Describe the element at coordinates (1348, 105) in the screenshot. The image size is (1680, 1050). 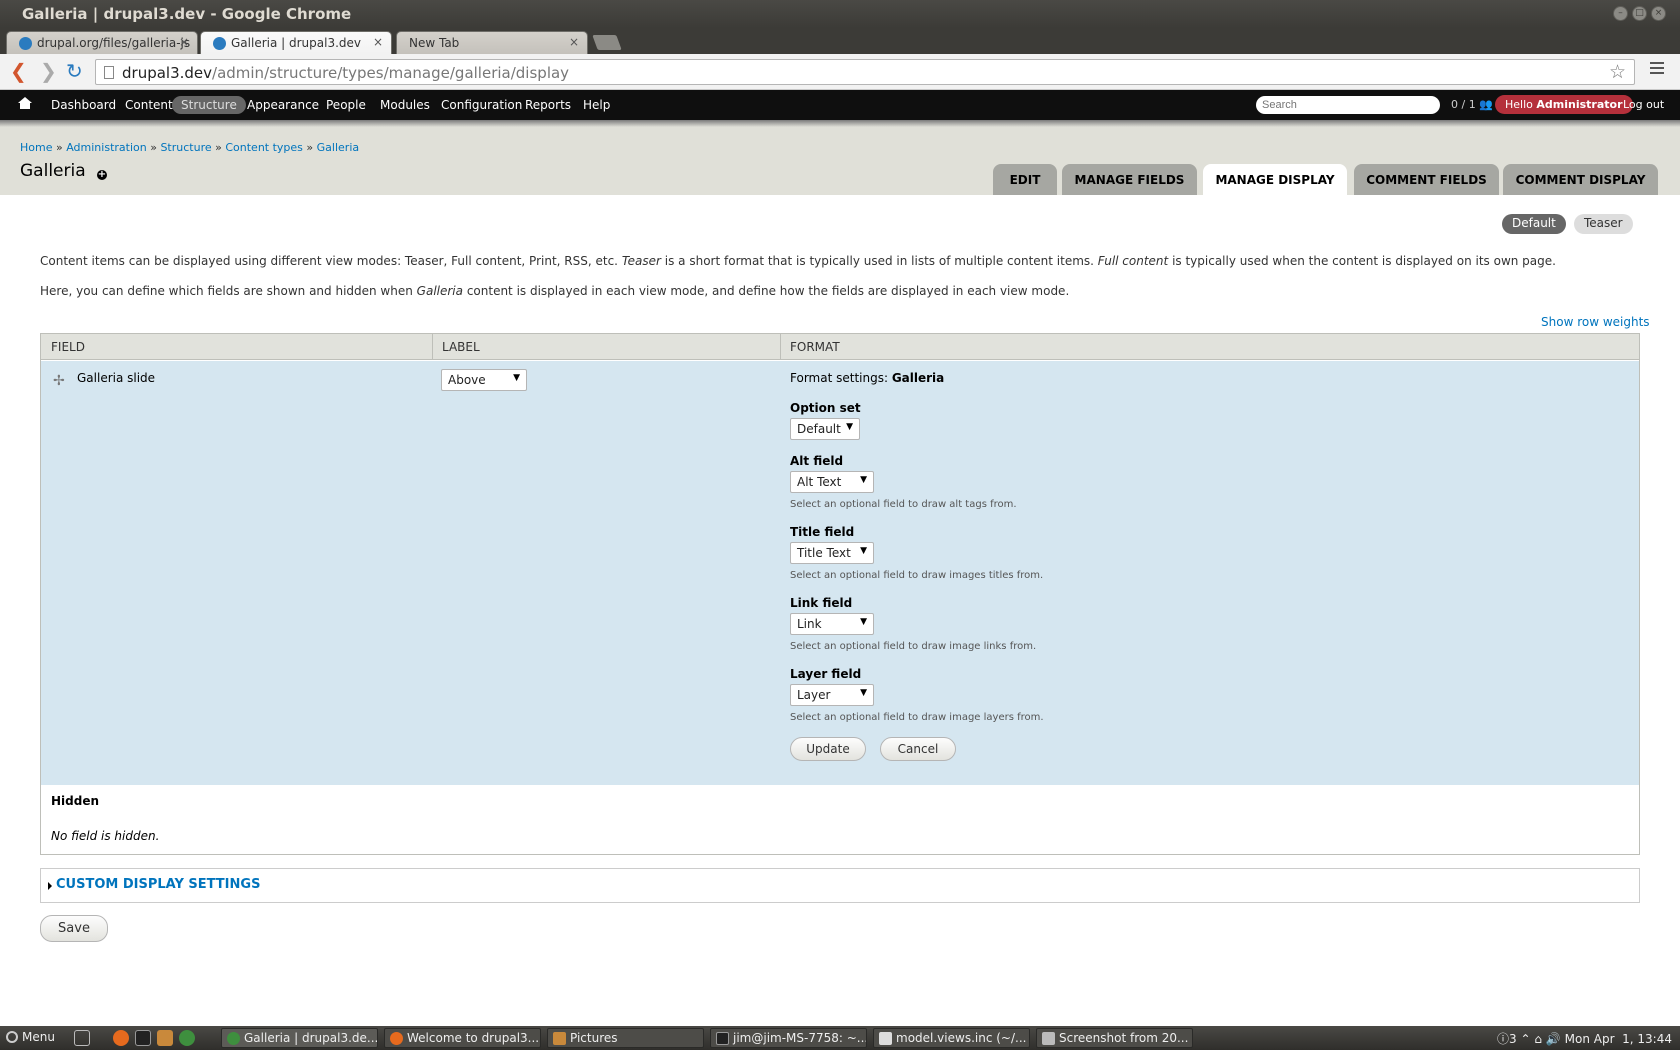
I see `toolbar-search-input` at that location.